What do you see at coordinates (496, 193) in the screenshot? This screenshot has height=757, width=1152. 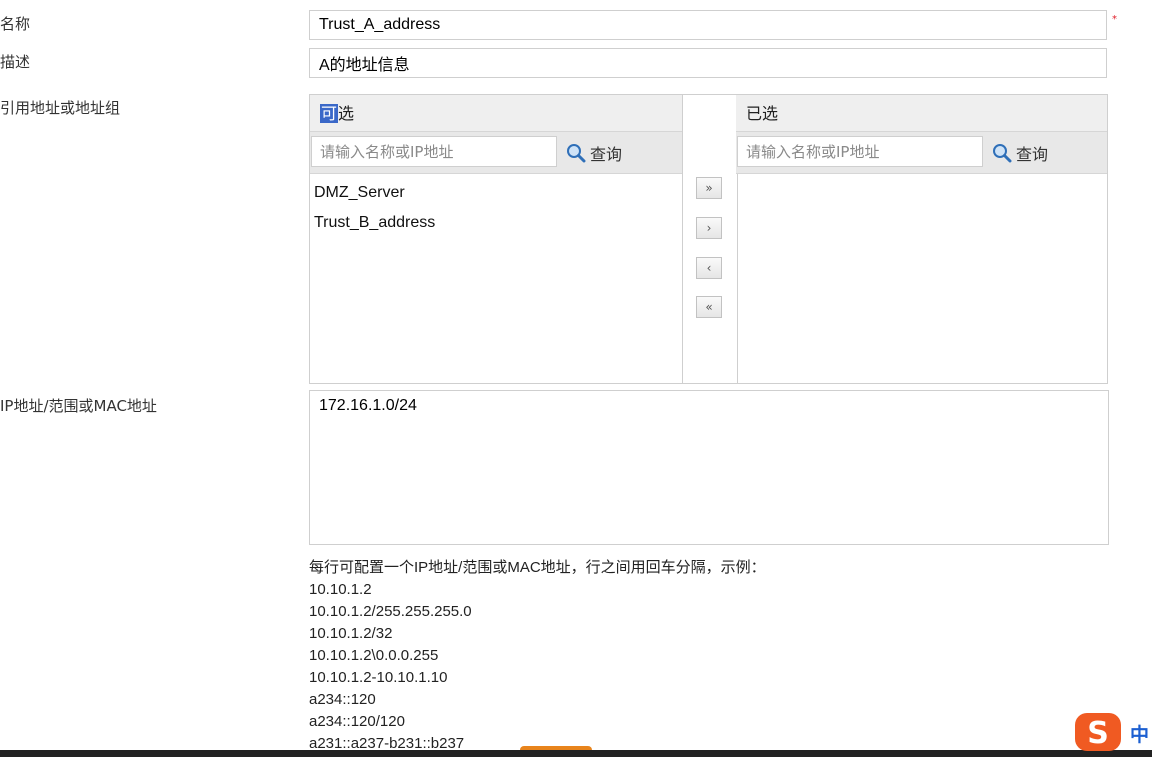 I see `list-item: DMZ_Server` at bounding box center [496, 193].